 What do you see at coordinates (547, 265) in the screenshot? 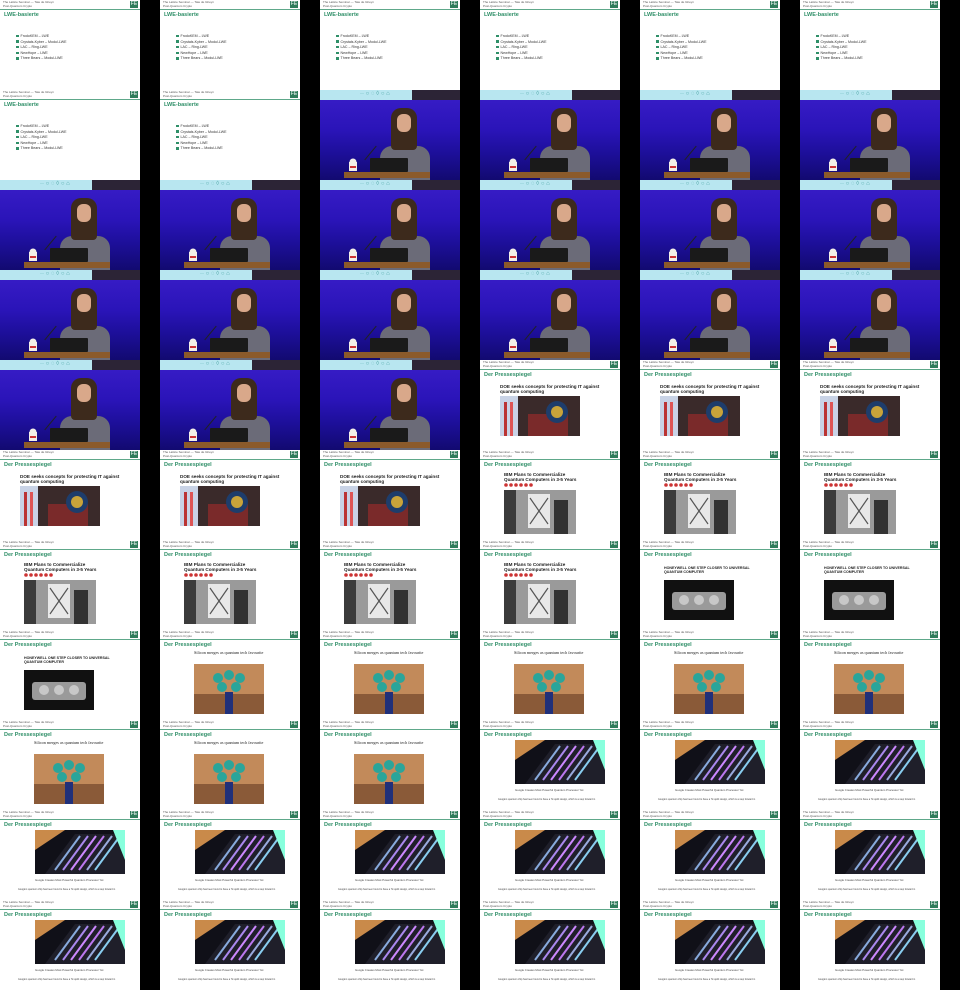
I see `lectern` at bounding box center [547, 265].